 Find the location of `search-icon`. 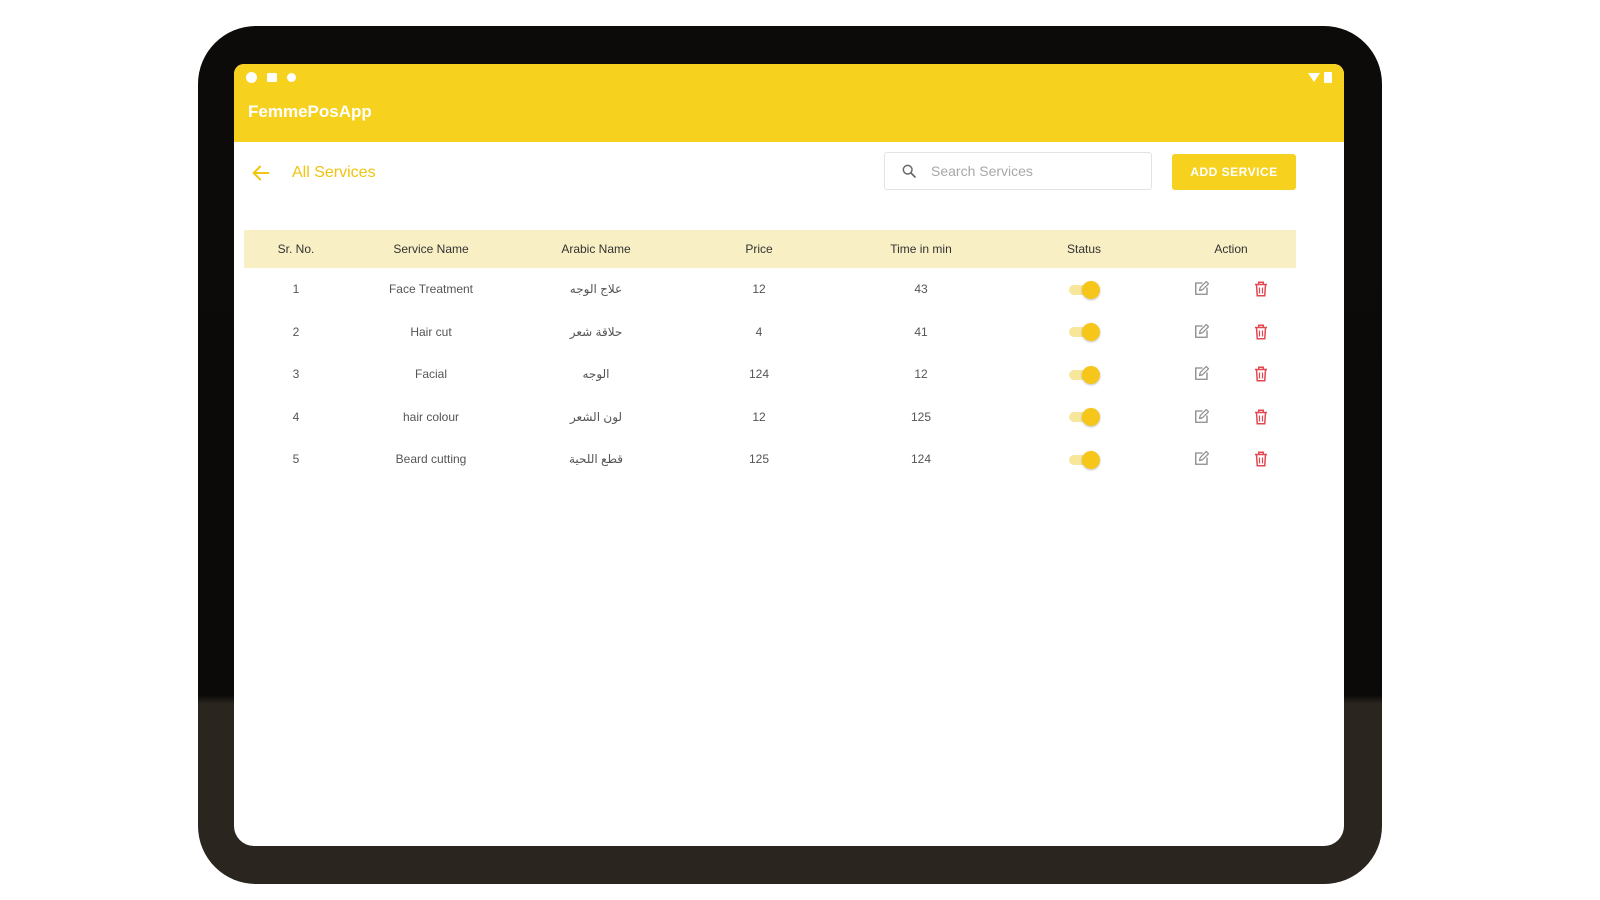

search-icon is located at coordinates (909, 171).